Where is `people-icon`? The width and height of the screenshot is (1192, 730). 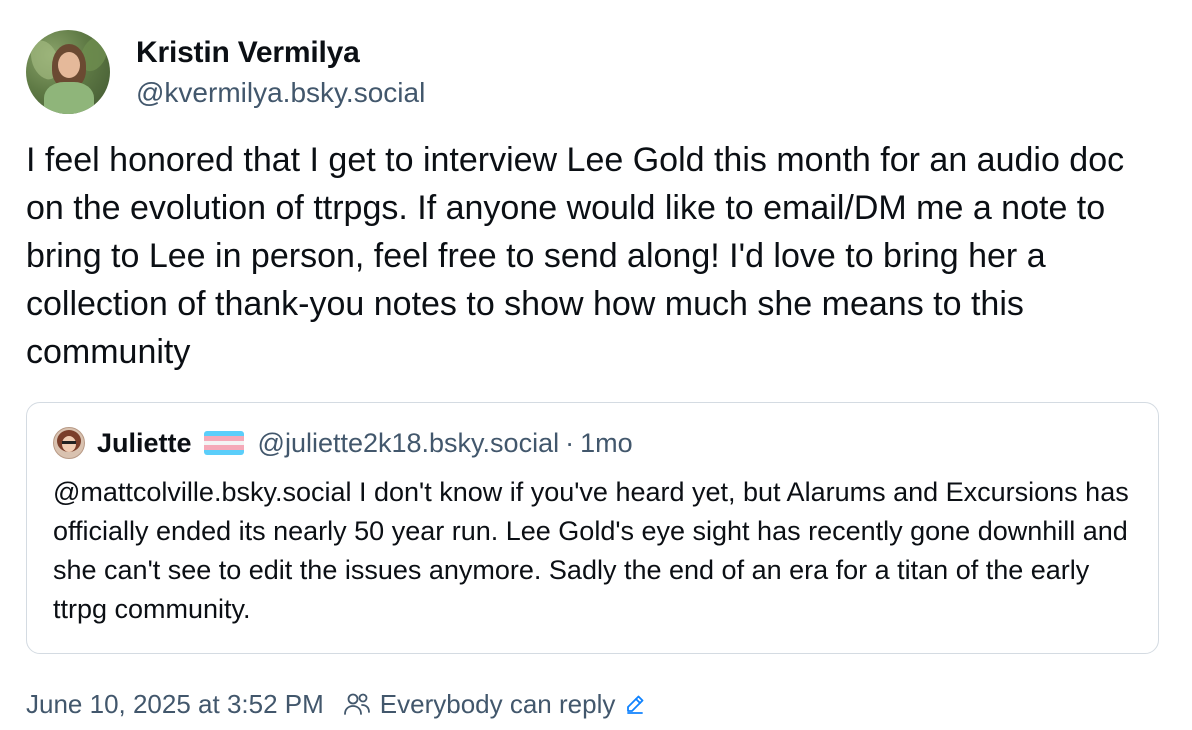 people-icon is located at coordinates (357, 704).